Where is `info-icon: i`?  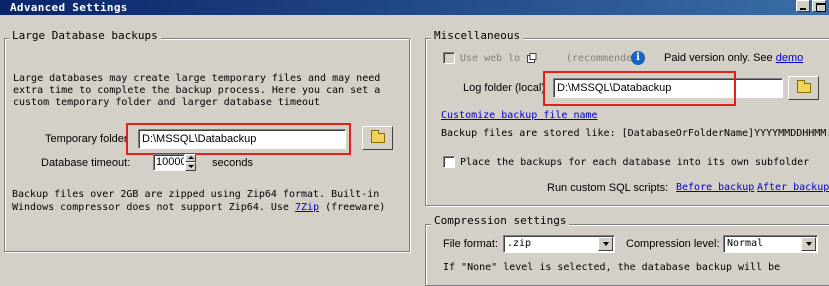 info-icon: i is located at coordinates (638, 58).